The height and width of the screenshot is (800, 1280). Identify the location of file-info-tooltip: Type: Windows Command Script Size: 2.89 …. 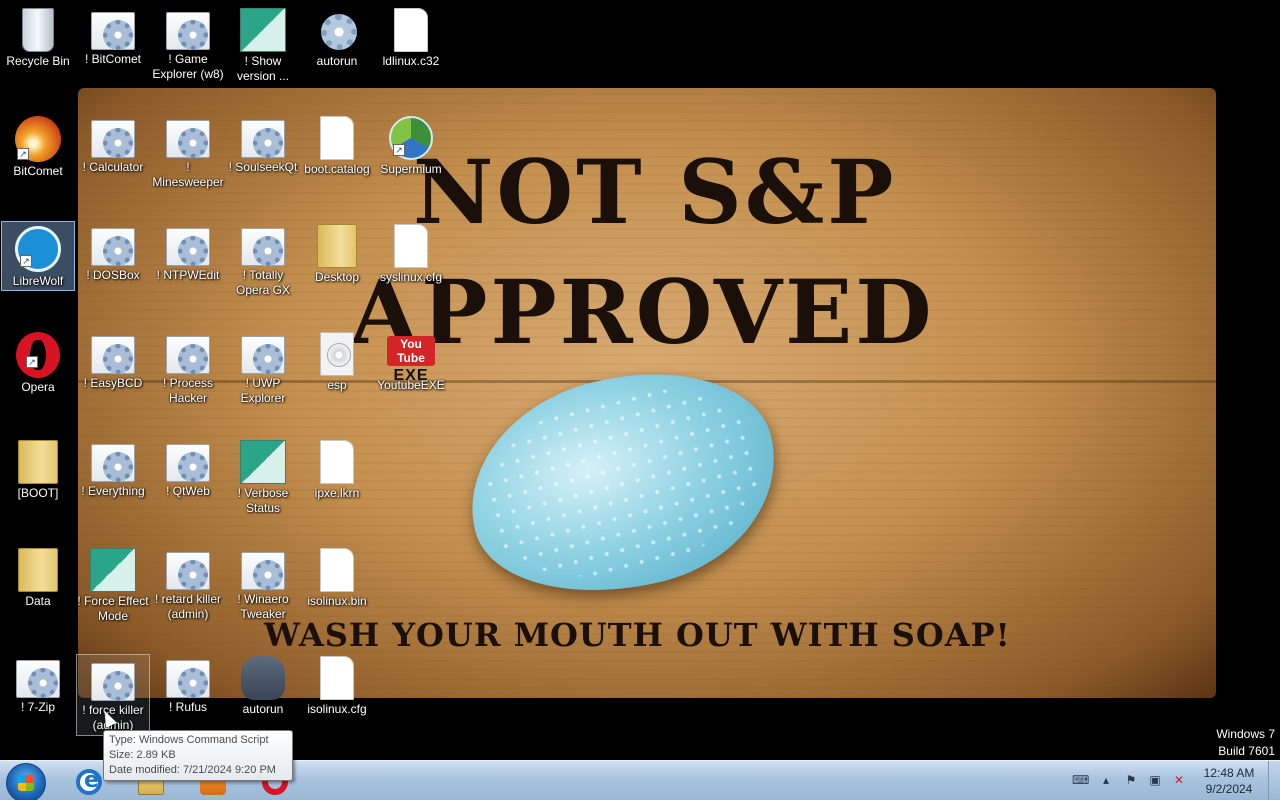
(198, 755).